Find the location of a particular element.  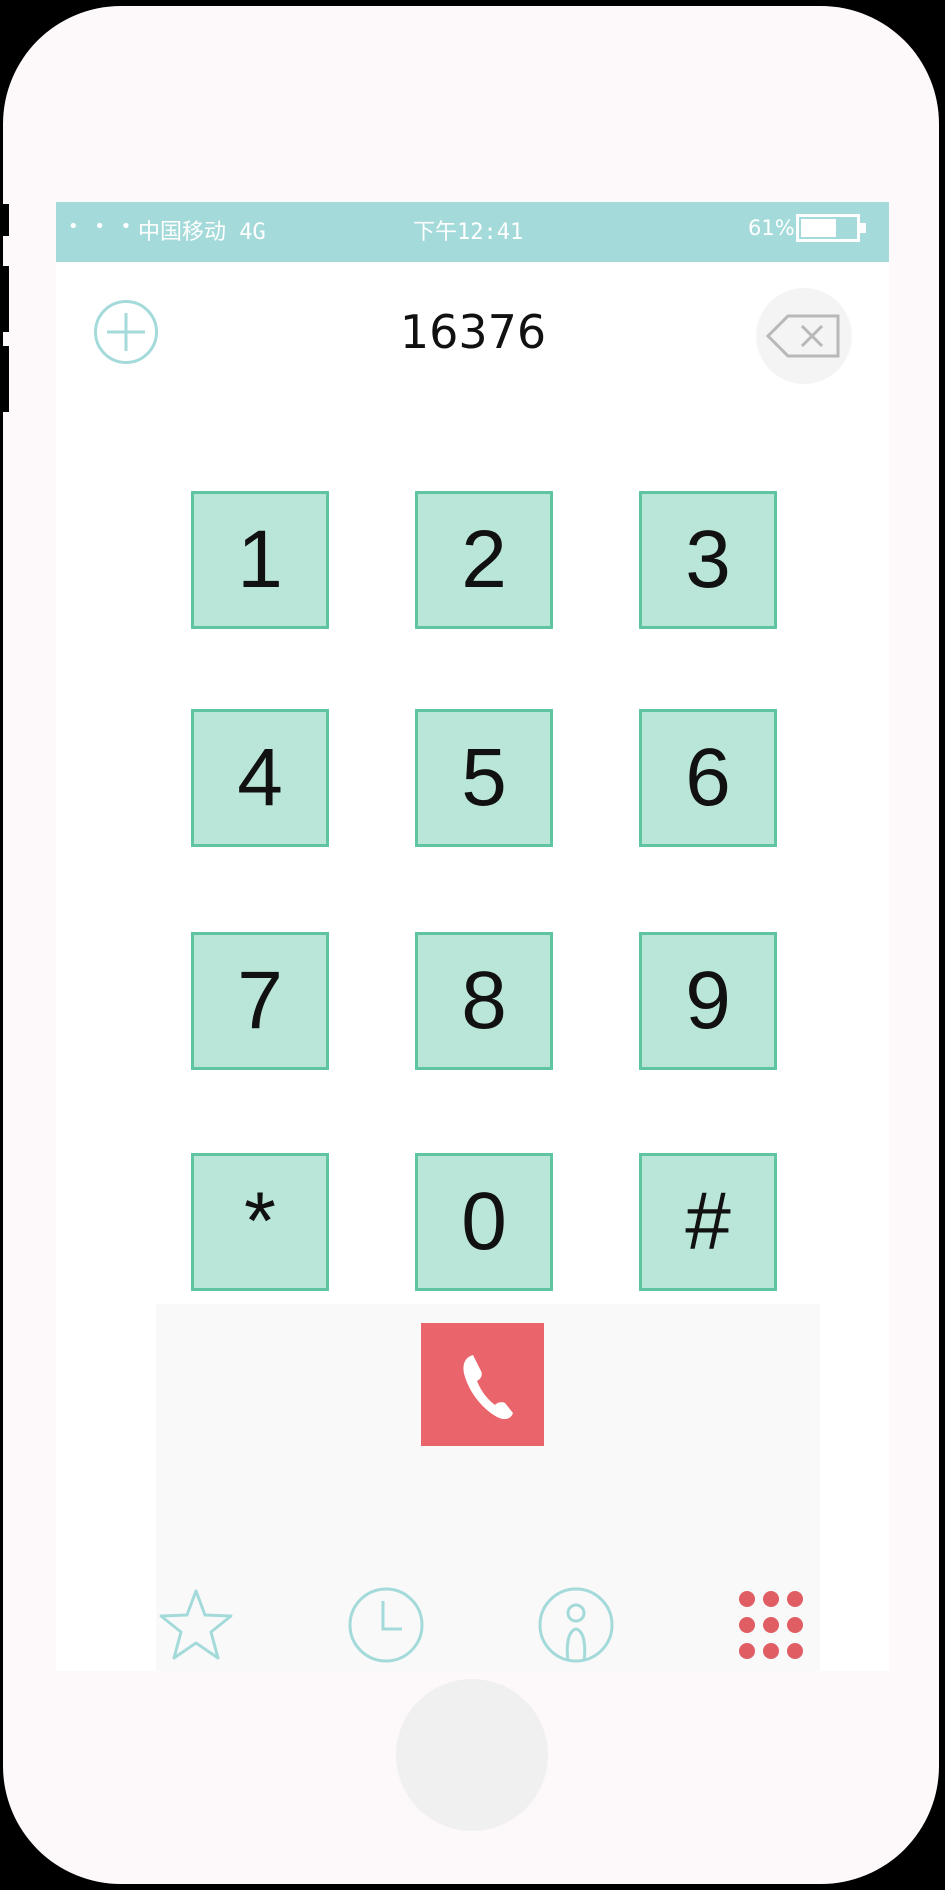

tab-contacts is located at coordinates (576, 1625).